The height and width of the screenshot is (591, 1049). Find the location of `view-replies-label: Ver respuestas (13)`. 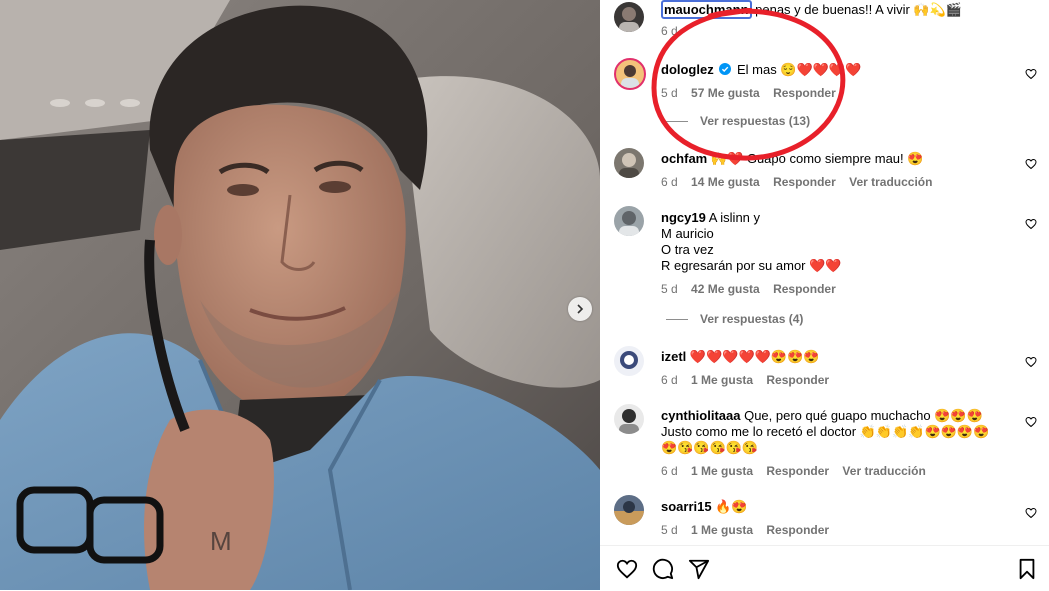

view-replies-label: Ver respuestas (13) is located at coordinates (755, 121).